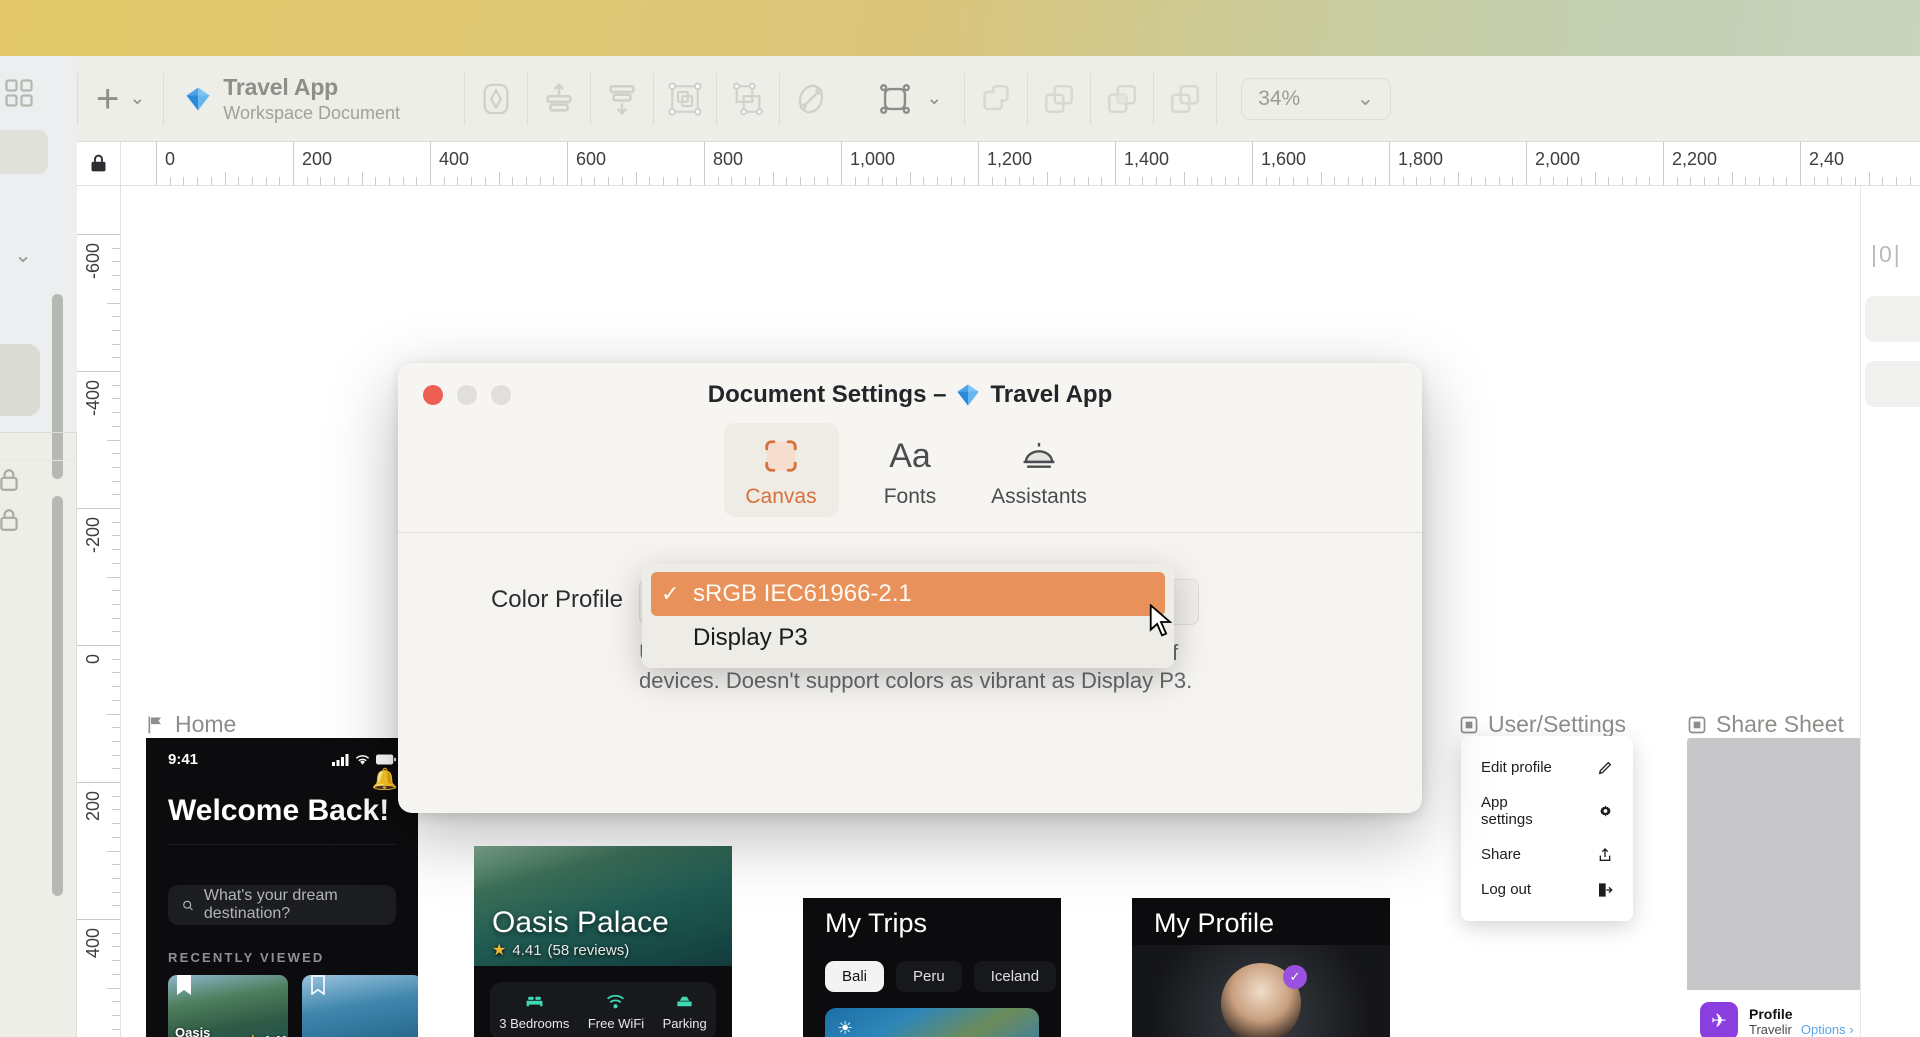 The height and width of the screenshot is (1037, 1920). What do you see at coordinates (19, 93) in the screenshot?
I see `components-grid-icon` at bounding box center [19, 93].